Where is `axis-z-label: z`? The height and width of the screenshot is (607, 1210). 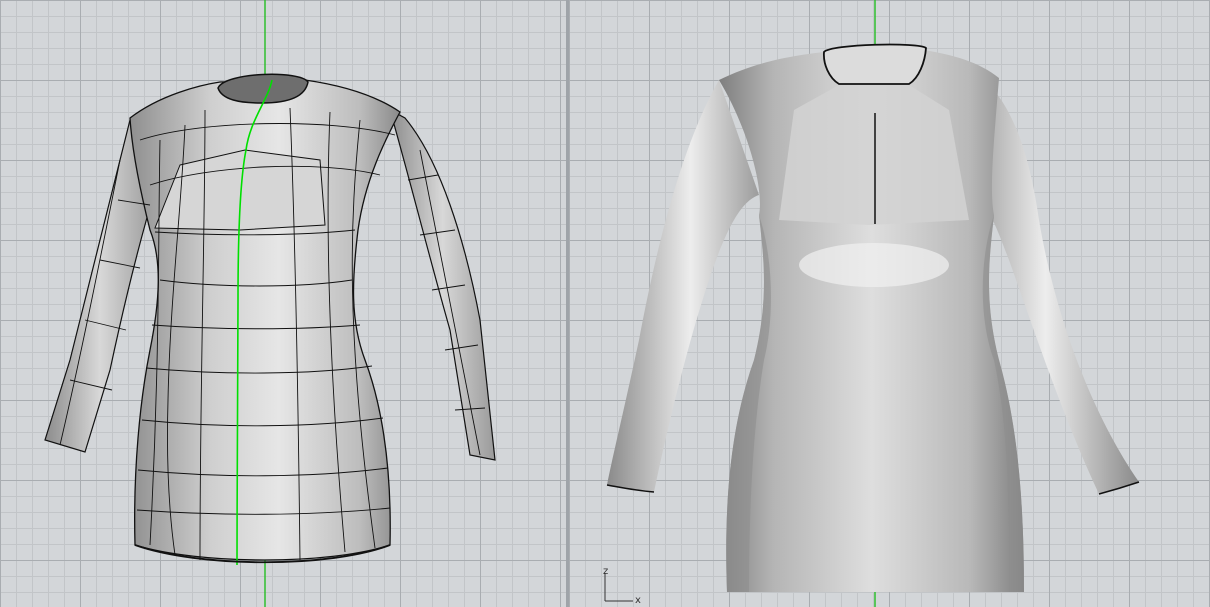
axis-z-label: z is located at coordinates (606, 571).